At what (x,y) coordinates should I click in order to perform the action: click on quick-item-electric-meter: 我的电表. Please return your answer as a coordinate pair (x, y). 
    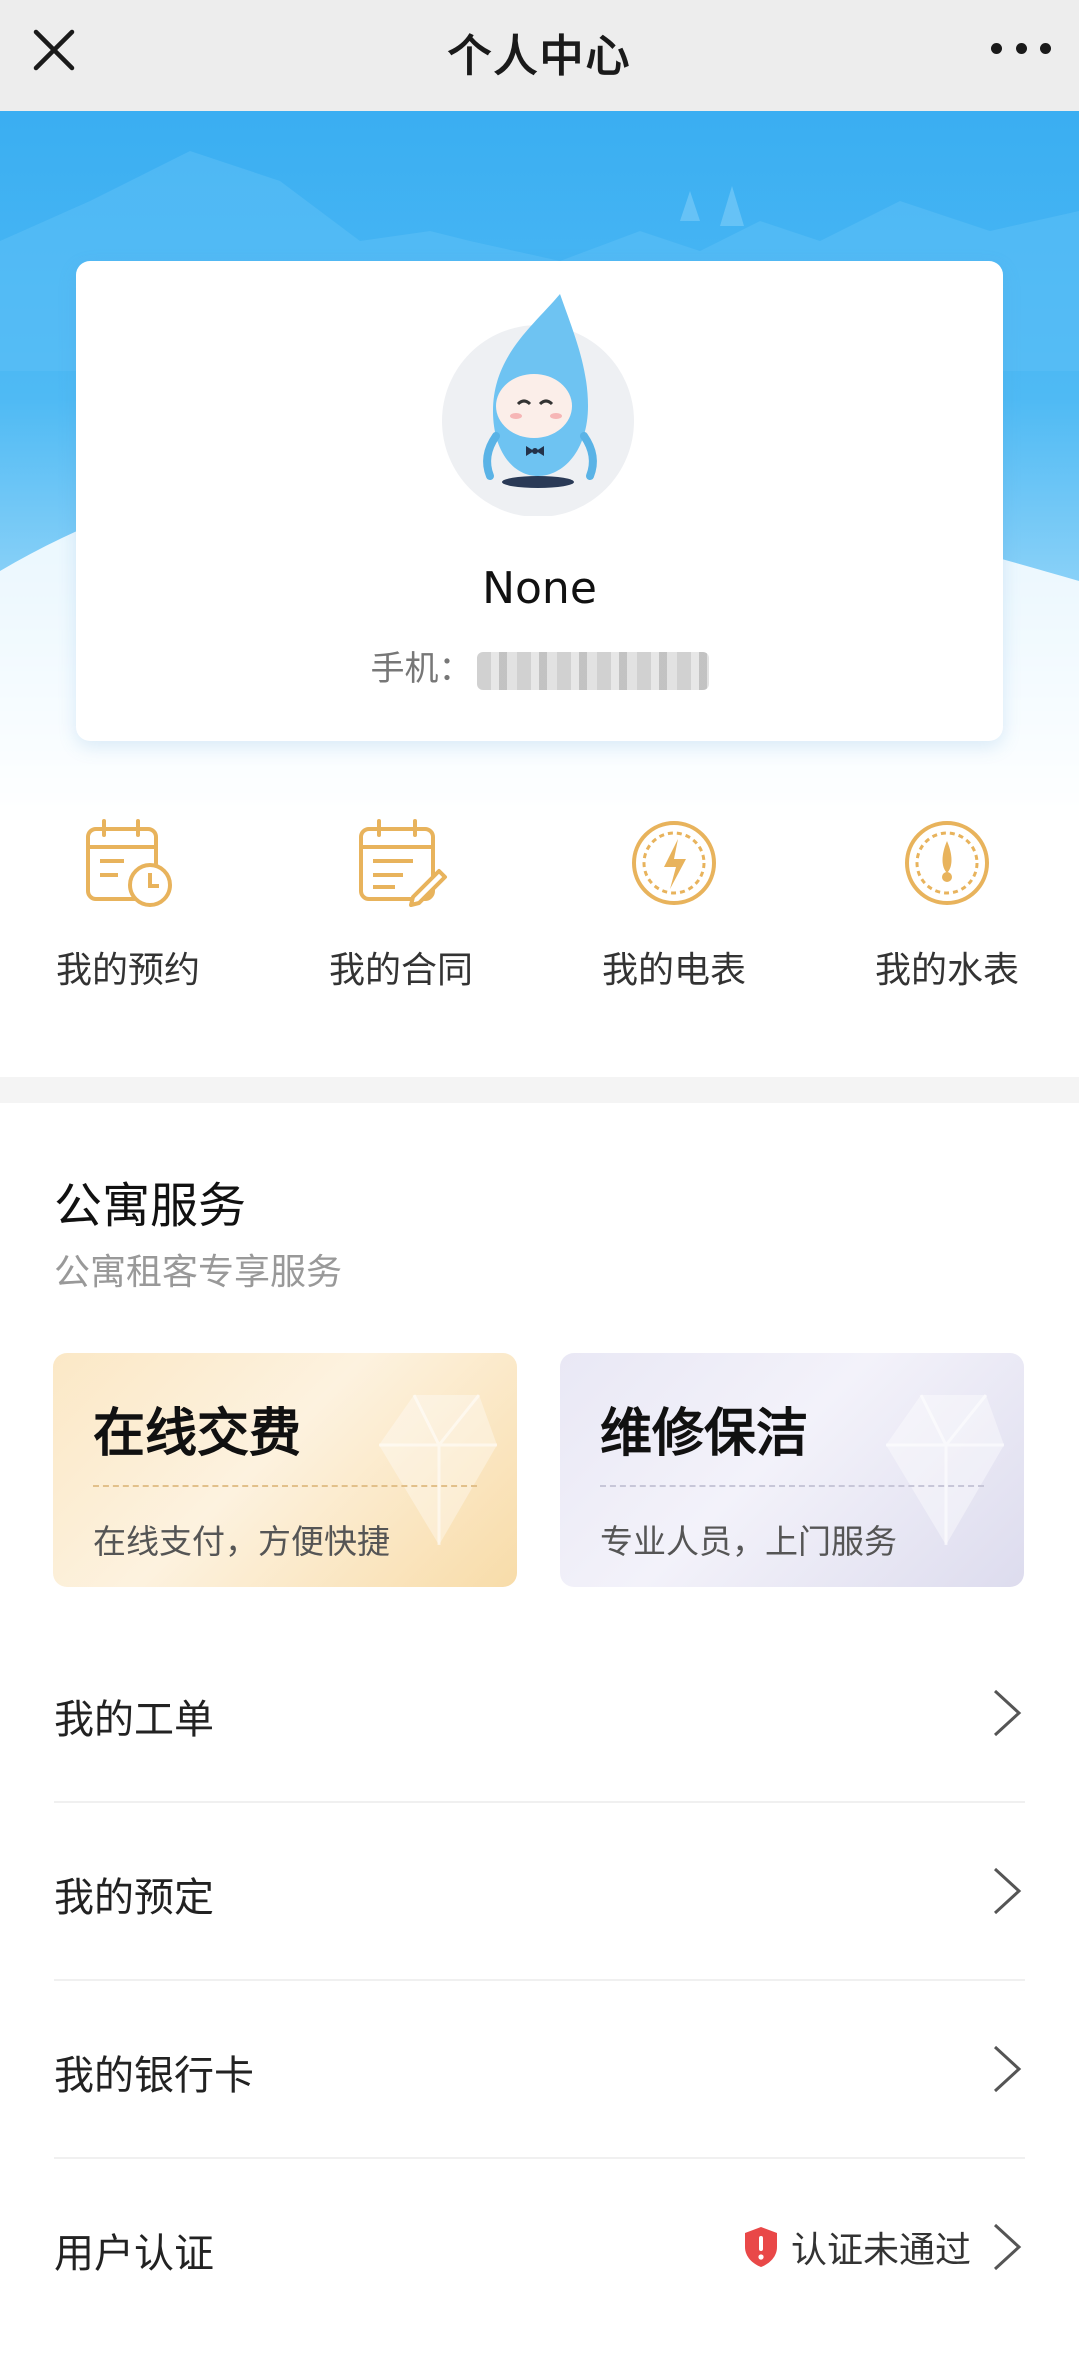
    Looking at the image, I should click on (674, 904).